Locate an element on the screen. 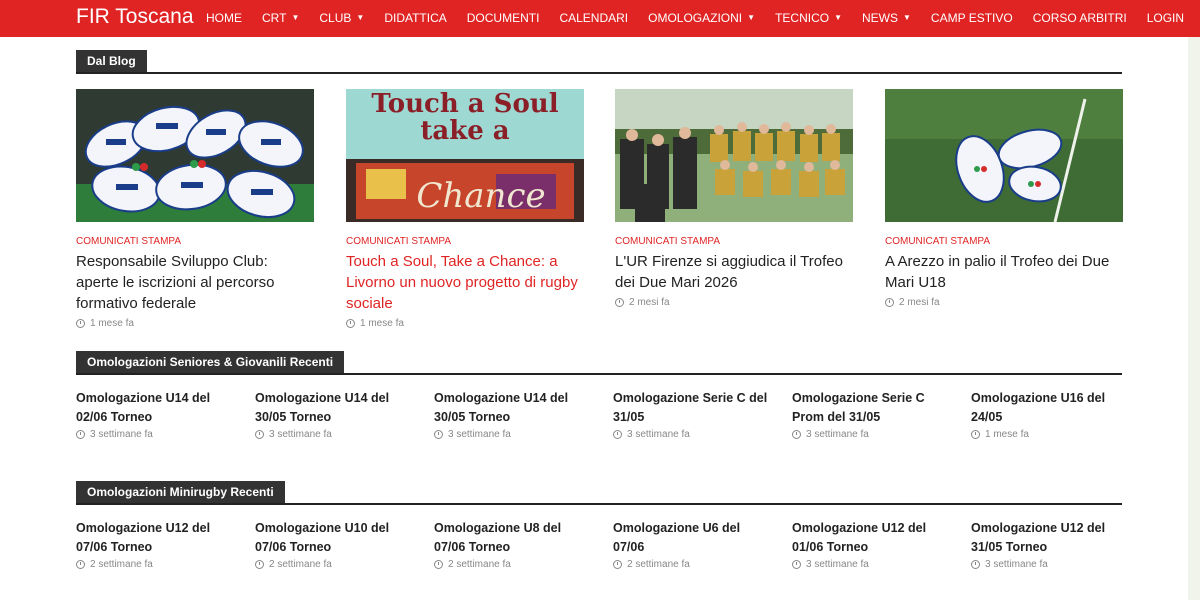 Image resolution: width=1200 pixels, height=600 pixels. section-header-blog: Dal Blog is located at coordinates (599, 62).